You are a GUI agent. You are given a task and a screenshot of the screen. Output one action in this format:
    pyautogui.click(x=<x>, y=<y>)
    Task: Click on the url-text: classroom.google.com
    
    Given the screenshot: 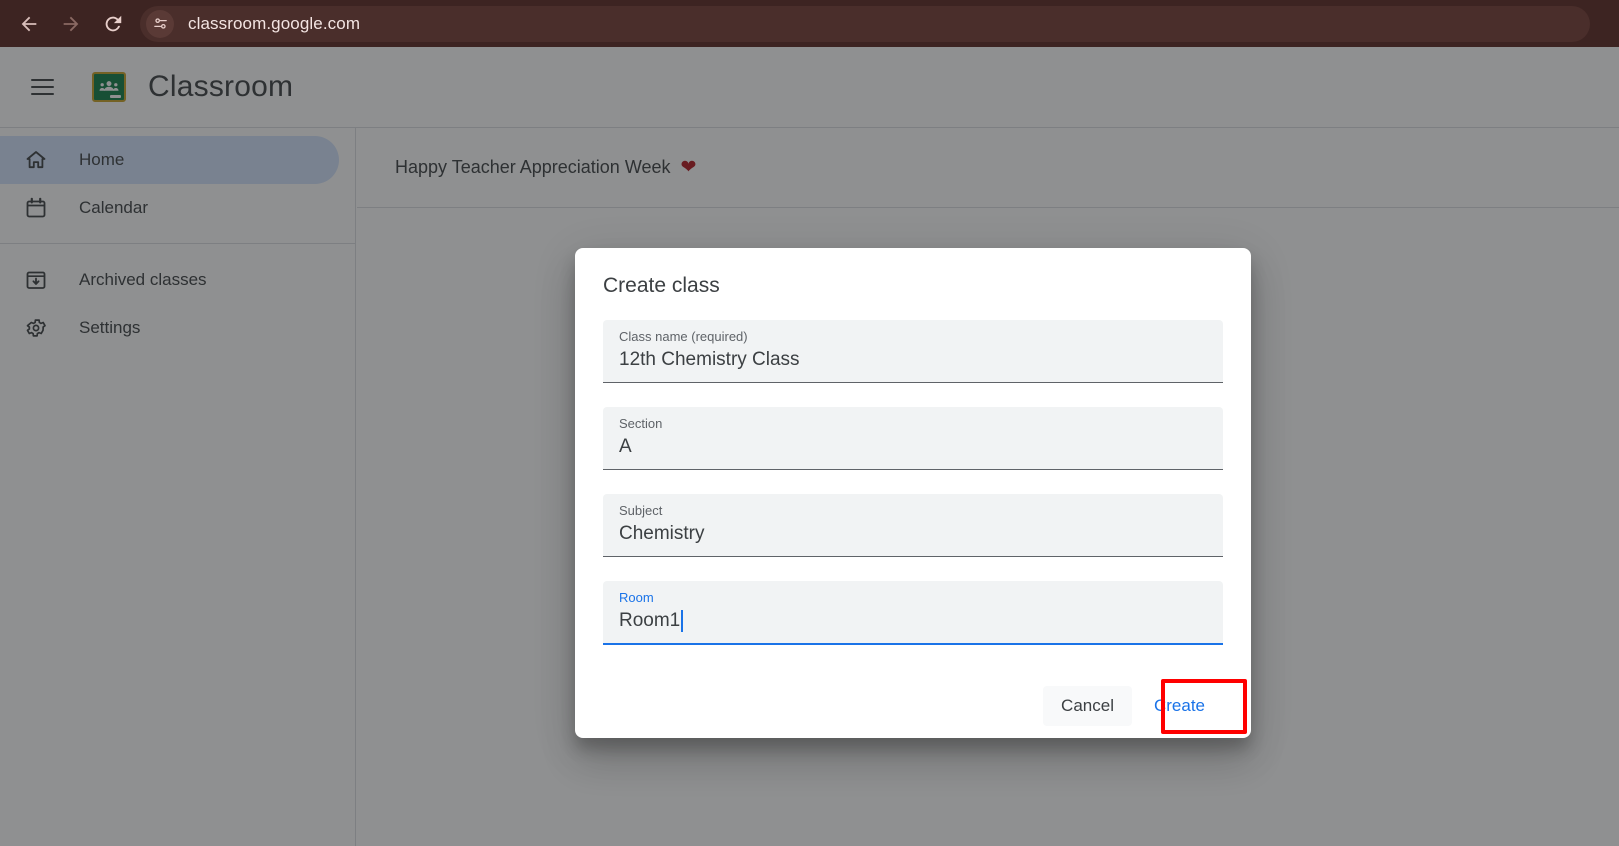 What is the action you would take?
    pyautogui.click(x=274, y=23)
    